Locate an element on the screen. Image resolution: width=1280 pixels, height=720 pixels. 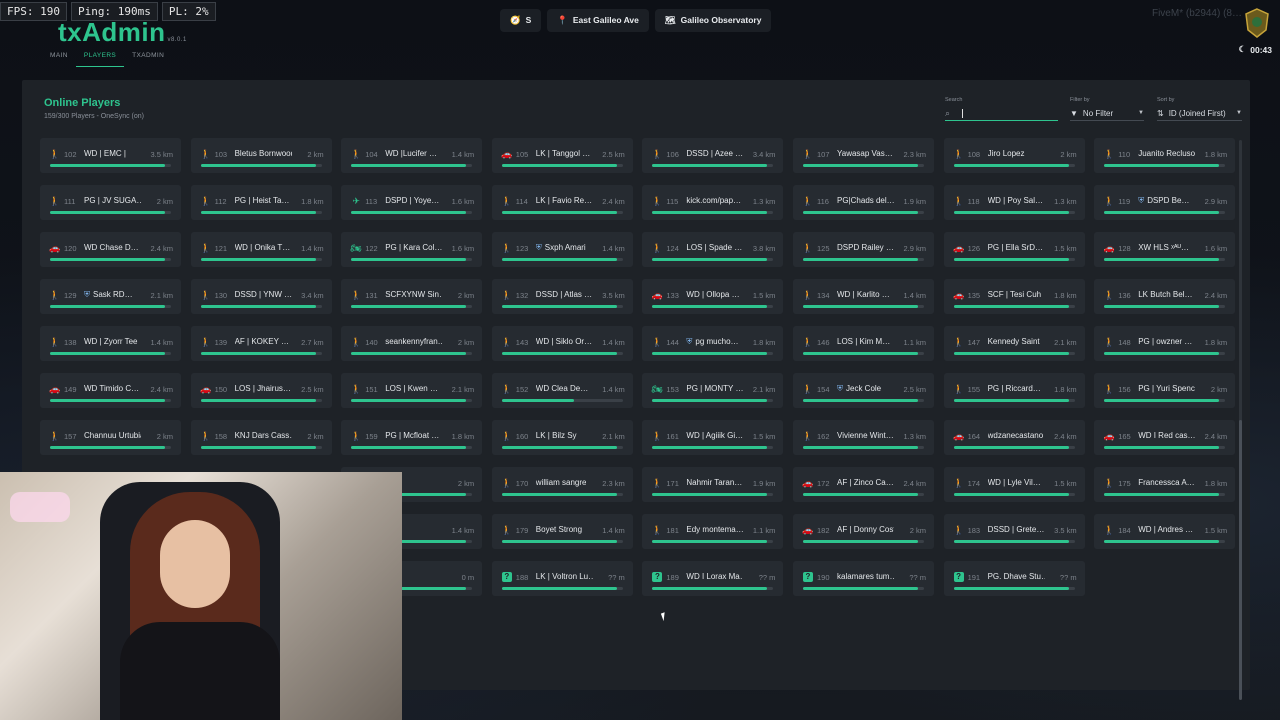
player-card: ? 188 LK | Voltron Lu… ?? m is located at coordinates (562, 578).